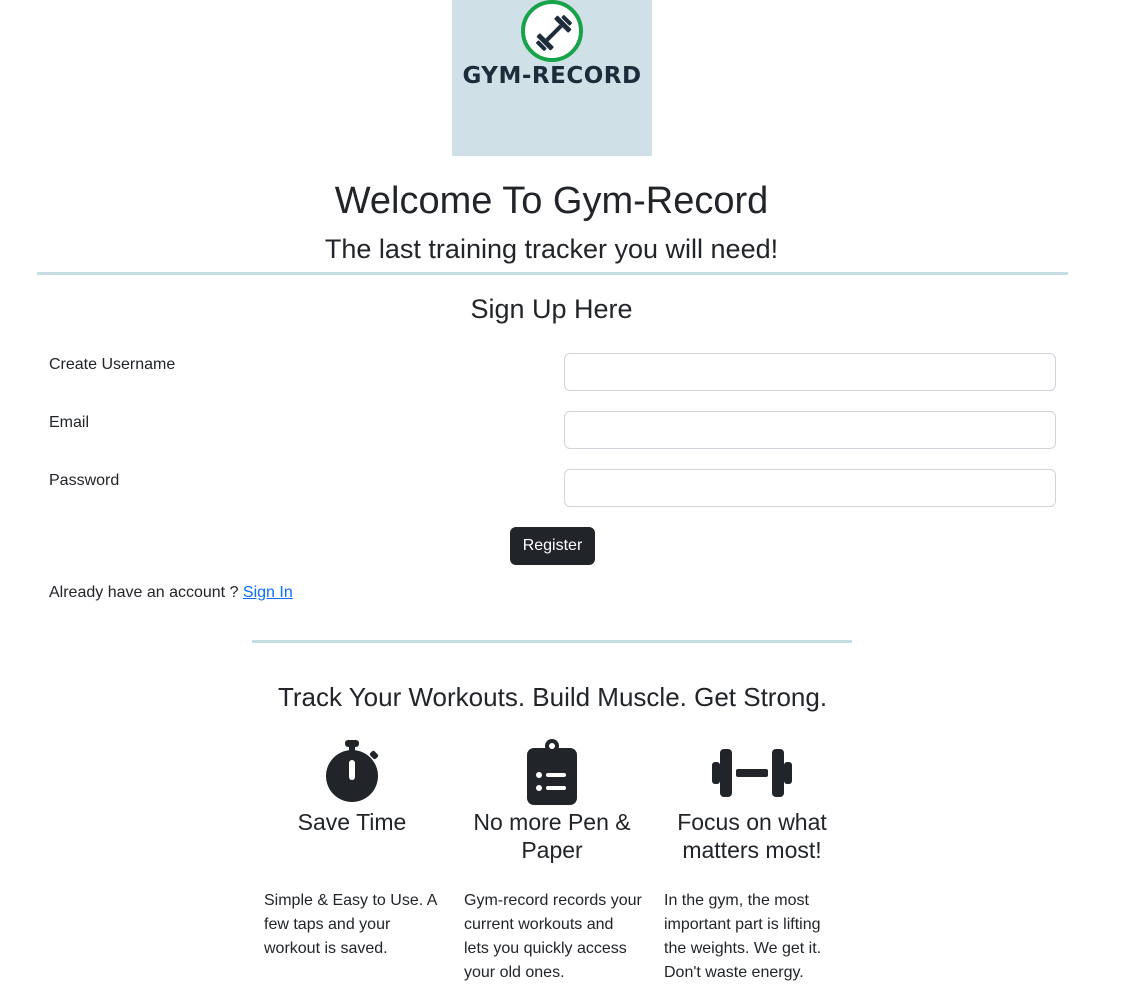 The height and width of the screenshot is (985, 1125). What do you see at coordinates (144, 592) in the screenshot?
I see `signin-prompt: Already have an account ?` at bounding box center [144, 592].